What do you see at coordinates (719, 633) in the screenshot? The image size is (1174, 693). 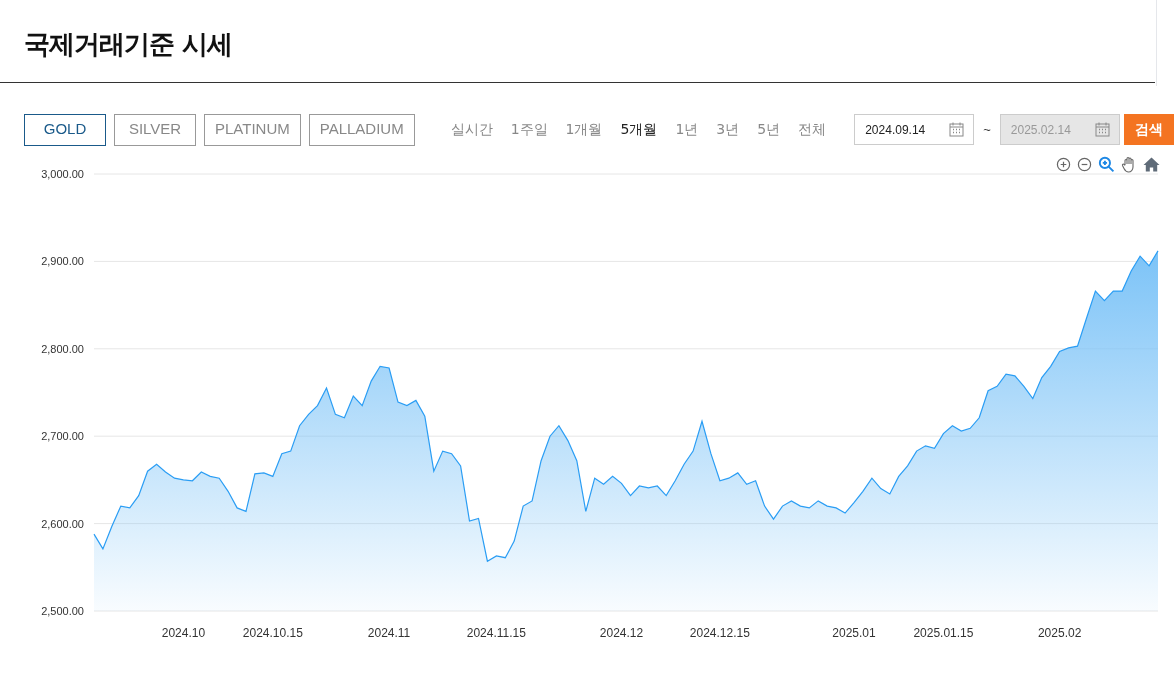 I see `x-axis-label: 2024.12.15` at bounding box center [719, 633].